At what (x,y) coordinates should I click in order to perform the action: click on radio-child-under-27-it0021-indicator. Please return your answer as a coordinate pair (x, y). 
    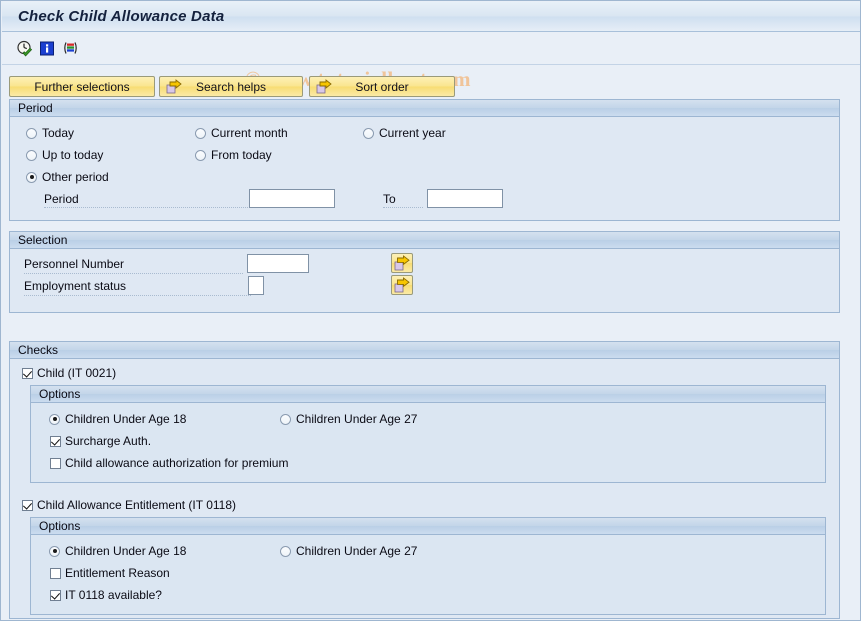
    Looking at the image, I should click on (285, 419).